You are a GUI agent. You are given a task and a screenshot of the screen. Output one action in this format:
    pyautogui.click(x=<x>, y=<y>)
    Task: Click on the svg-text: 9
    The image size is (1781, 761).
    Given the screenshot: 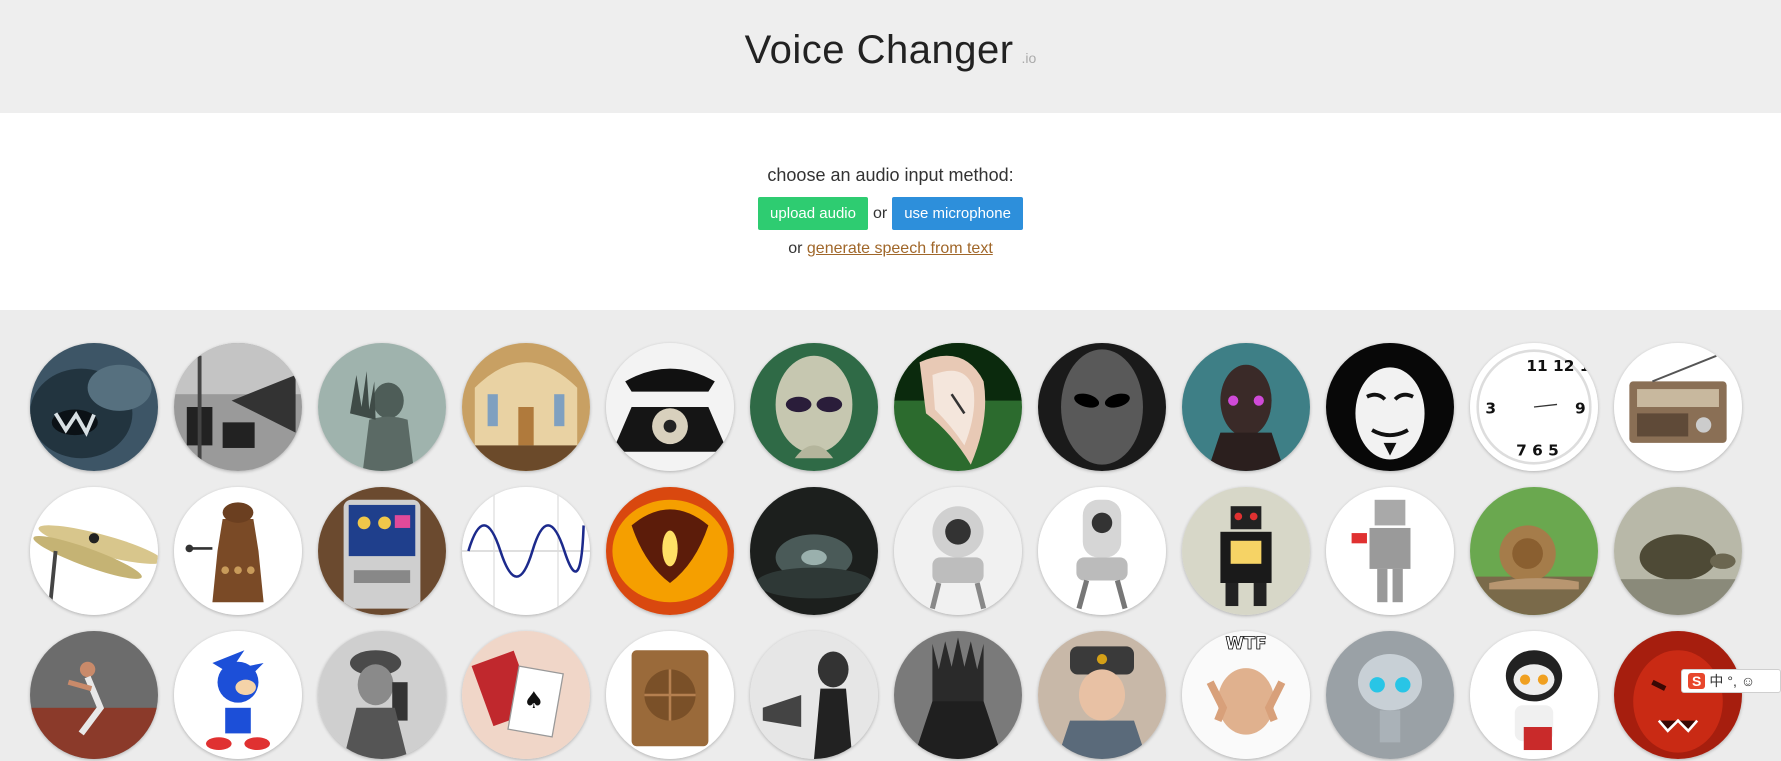 What is the action you would take?
    pyautogui.click(x=1580, y=408)
    